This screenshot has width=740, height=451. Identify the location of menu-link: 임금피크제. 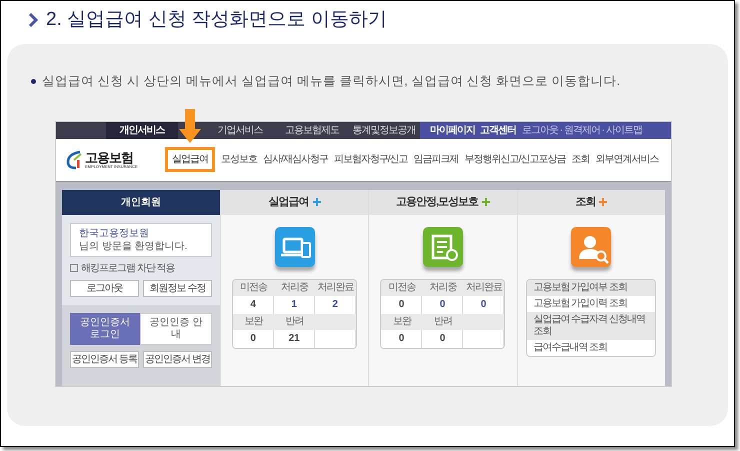
(436, 160).